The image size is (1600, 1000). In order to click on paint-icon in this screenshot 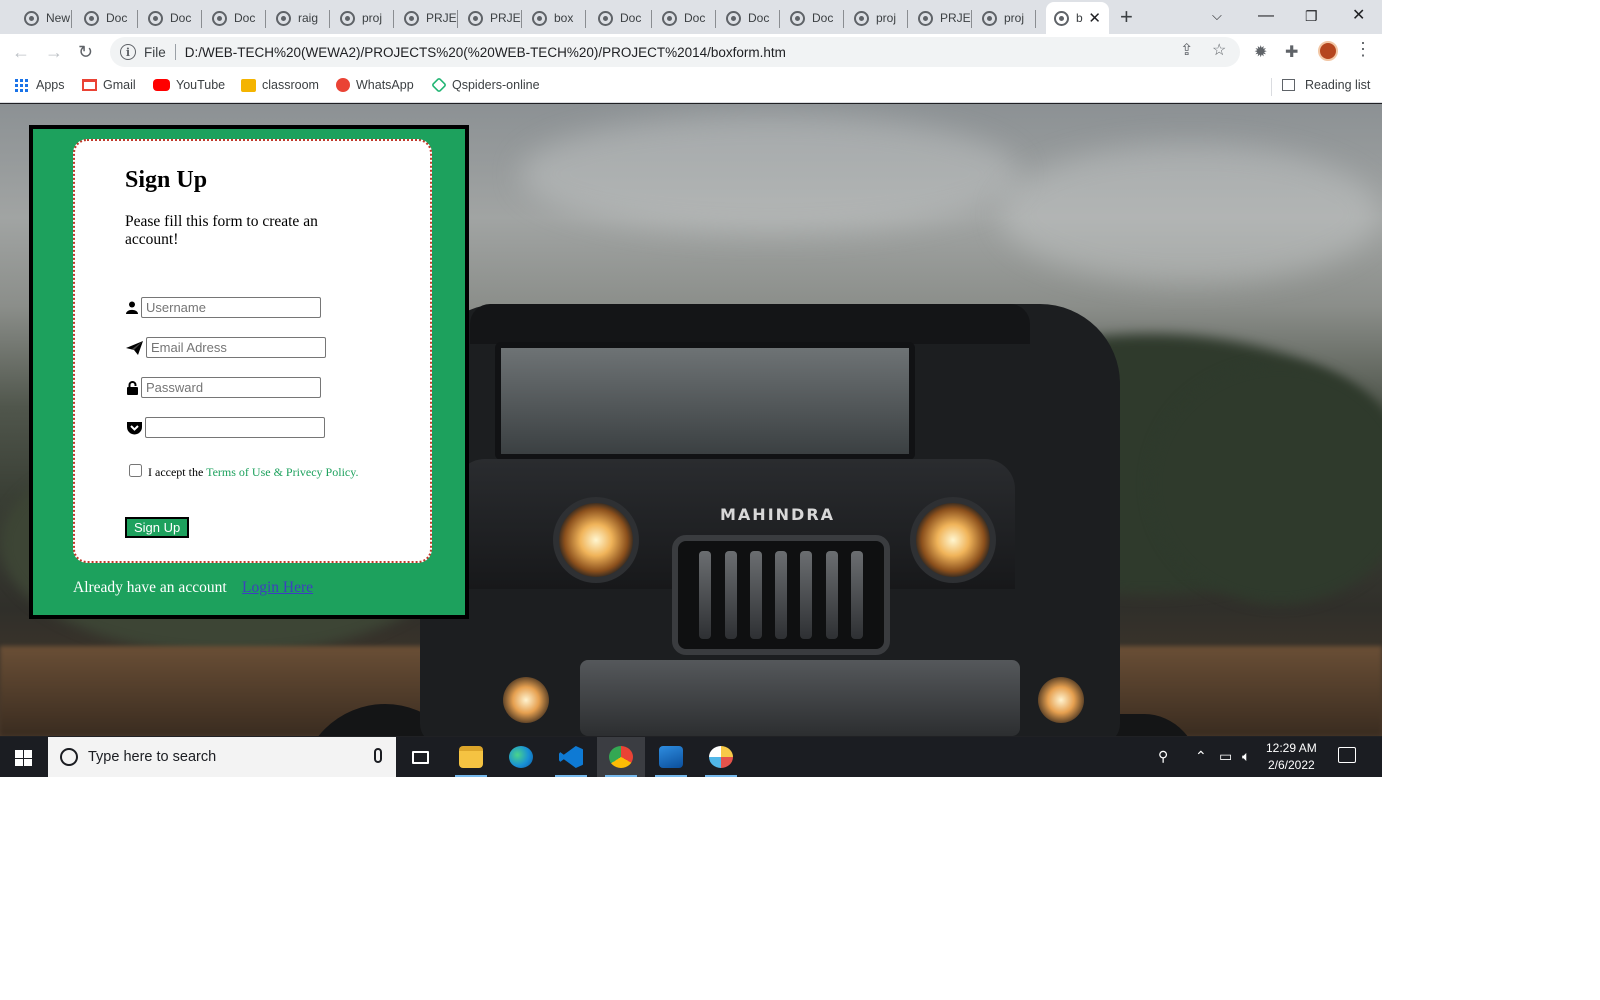, I will do `click(721, 757)`.